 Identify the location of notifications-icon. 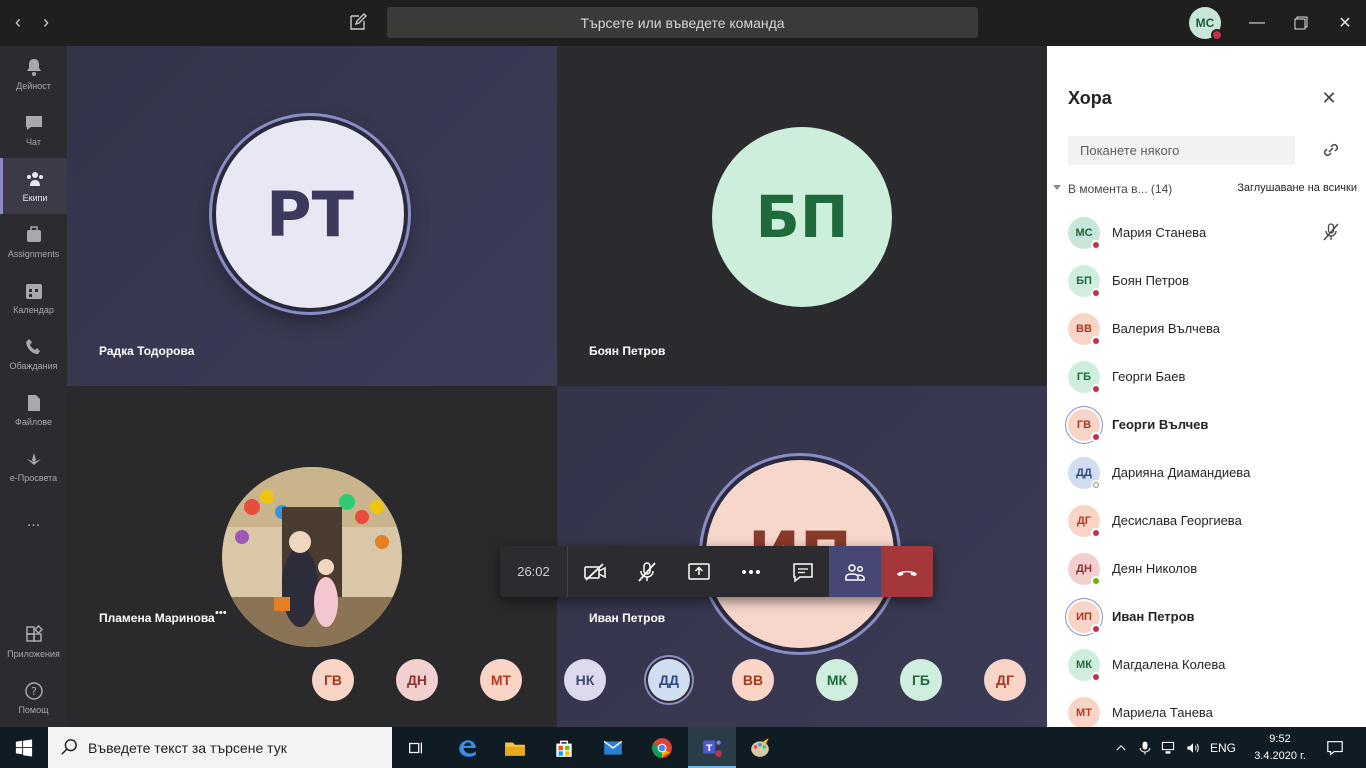
(1335, 748).